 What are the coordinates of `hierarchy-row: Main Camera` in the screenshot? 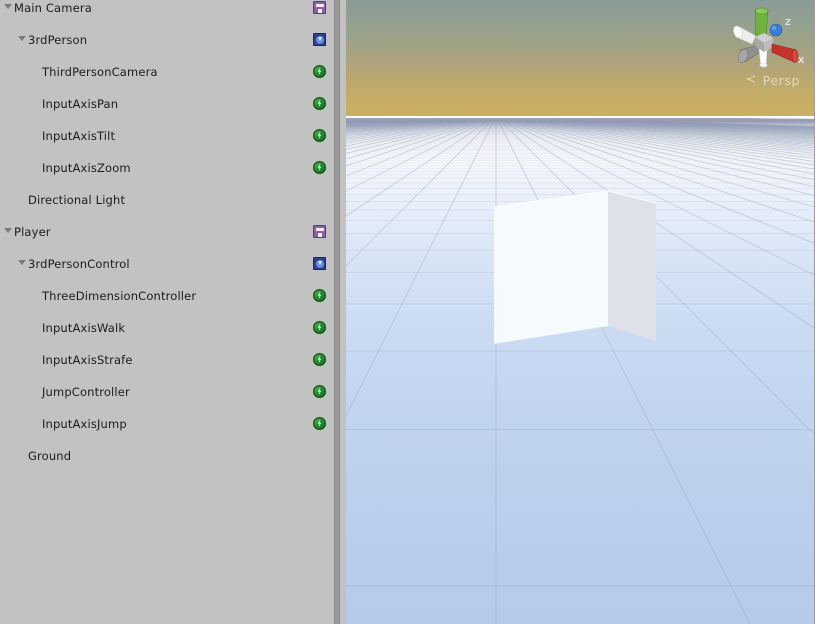 It's located at (163, 8).